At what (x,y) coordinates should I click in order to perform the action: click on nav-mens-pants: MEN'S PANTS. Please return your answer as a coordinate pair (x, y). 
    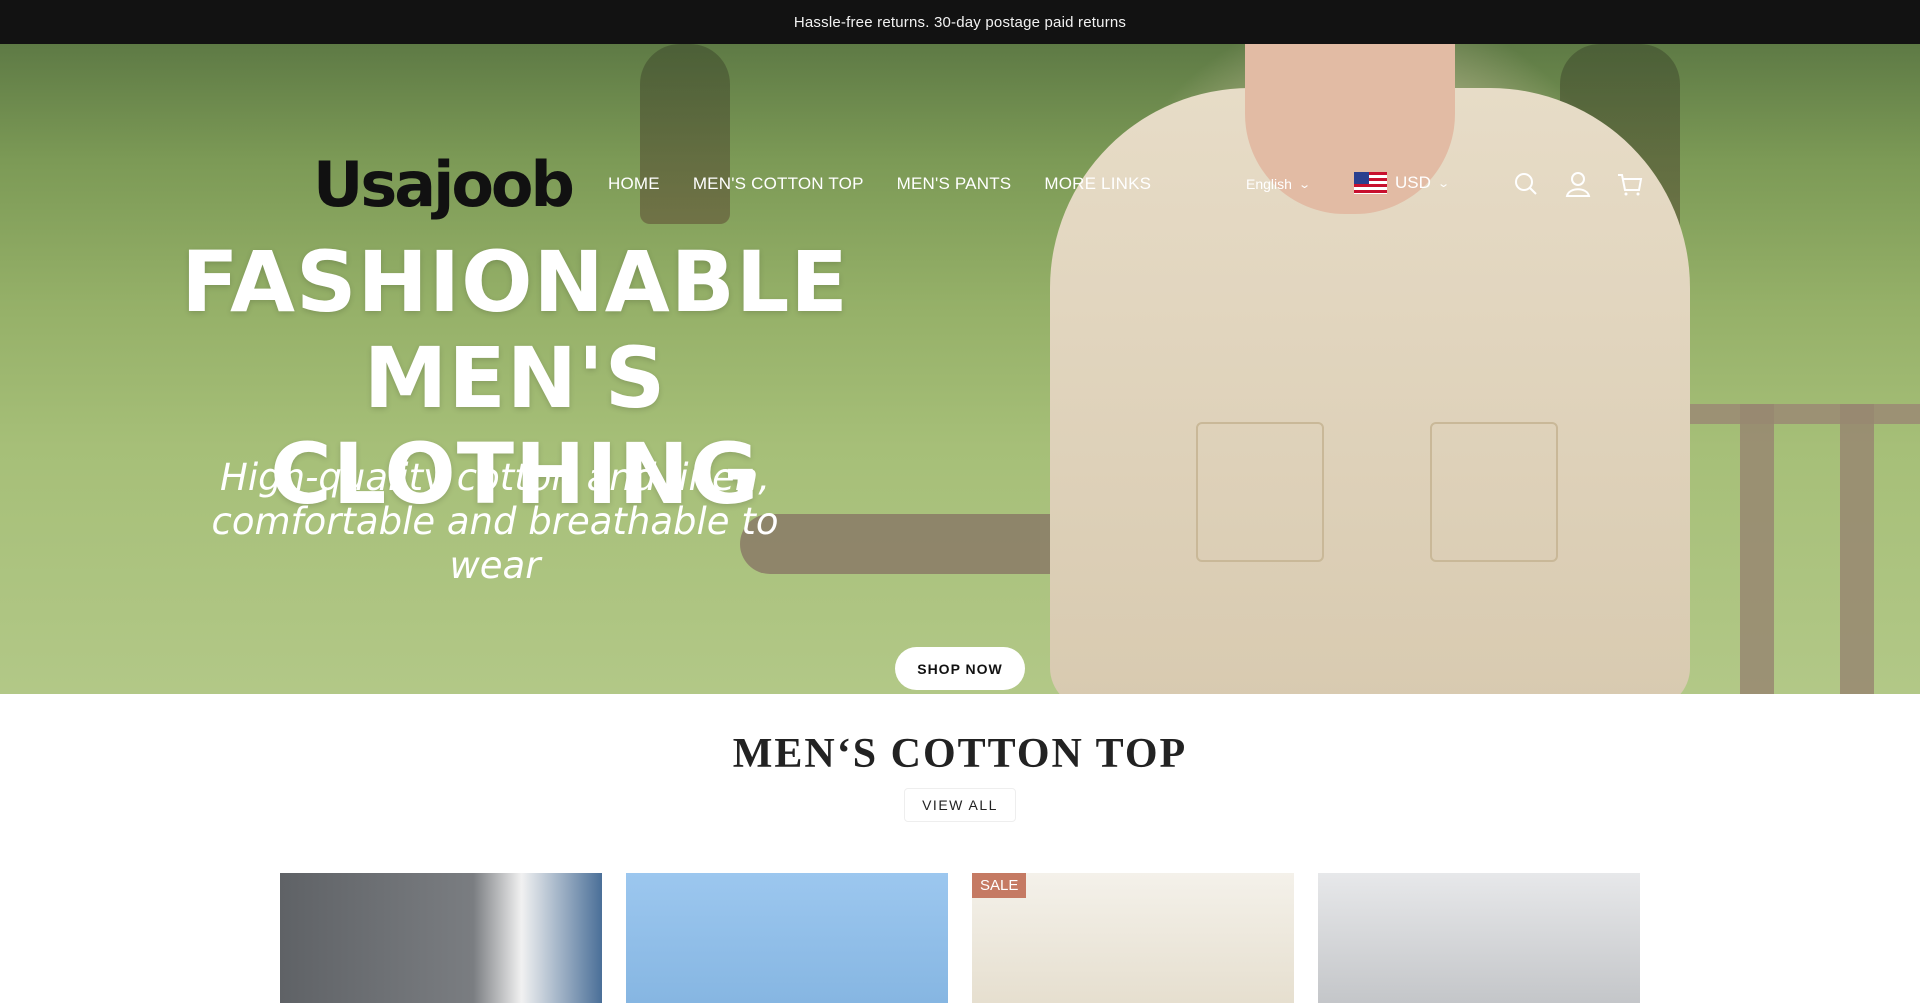
    Looking at the image, I should click on (954, 184).